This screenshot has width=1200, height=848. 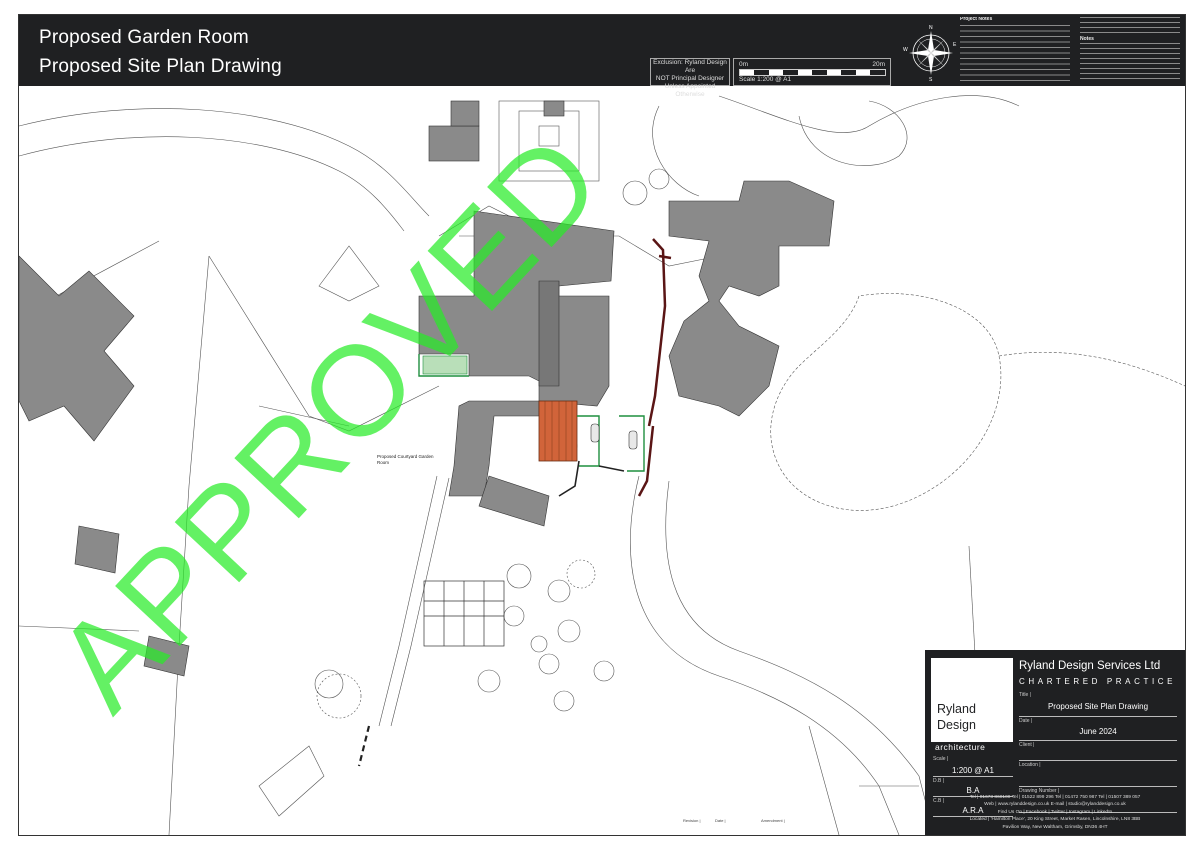 What do you see at coordinates (364, 746) in the screenshot?
I see `footpath-marker` at bounding box center [364, 746].